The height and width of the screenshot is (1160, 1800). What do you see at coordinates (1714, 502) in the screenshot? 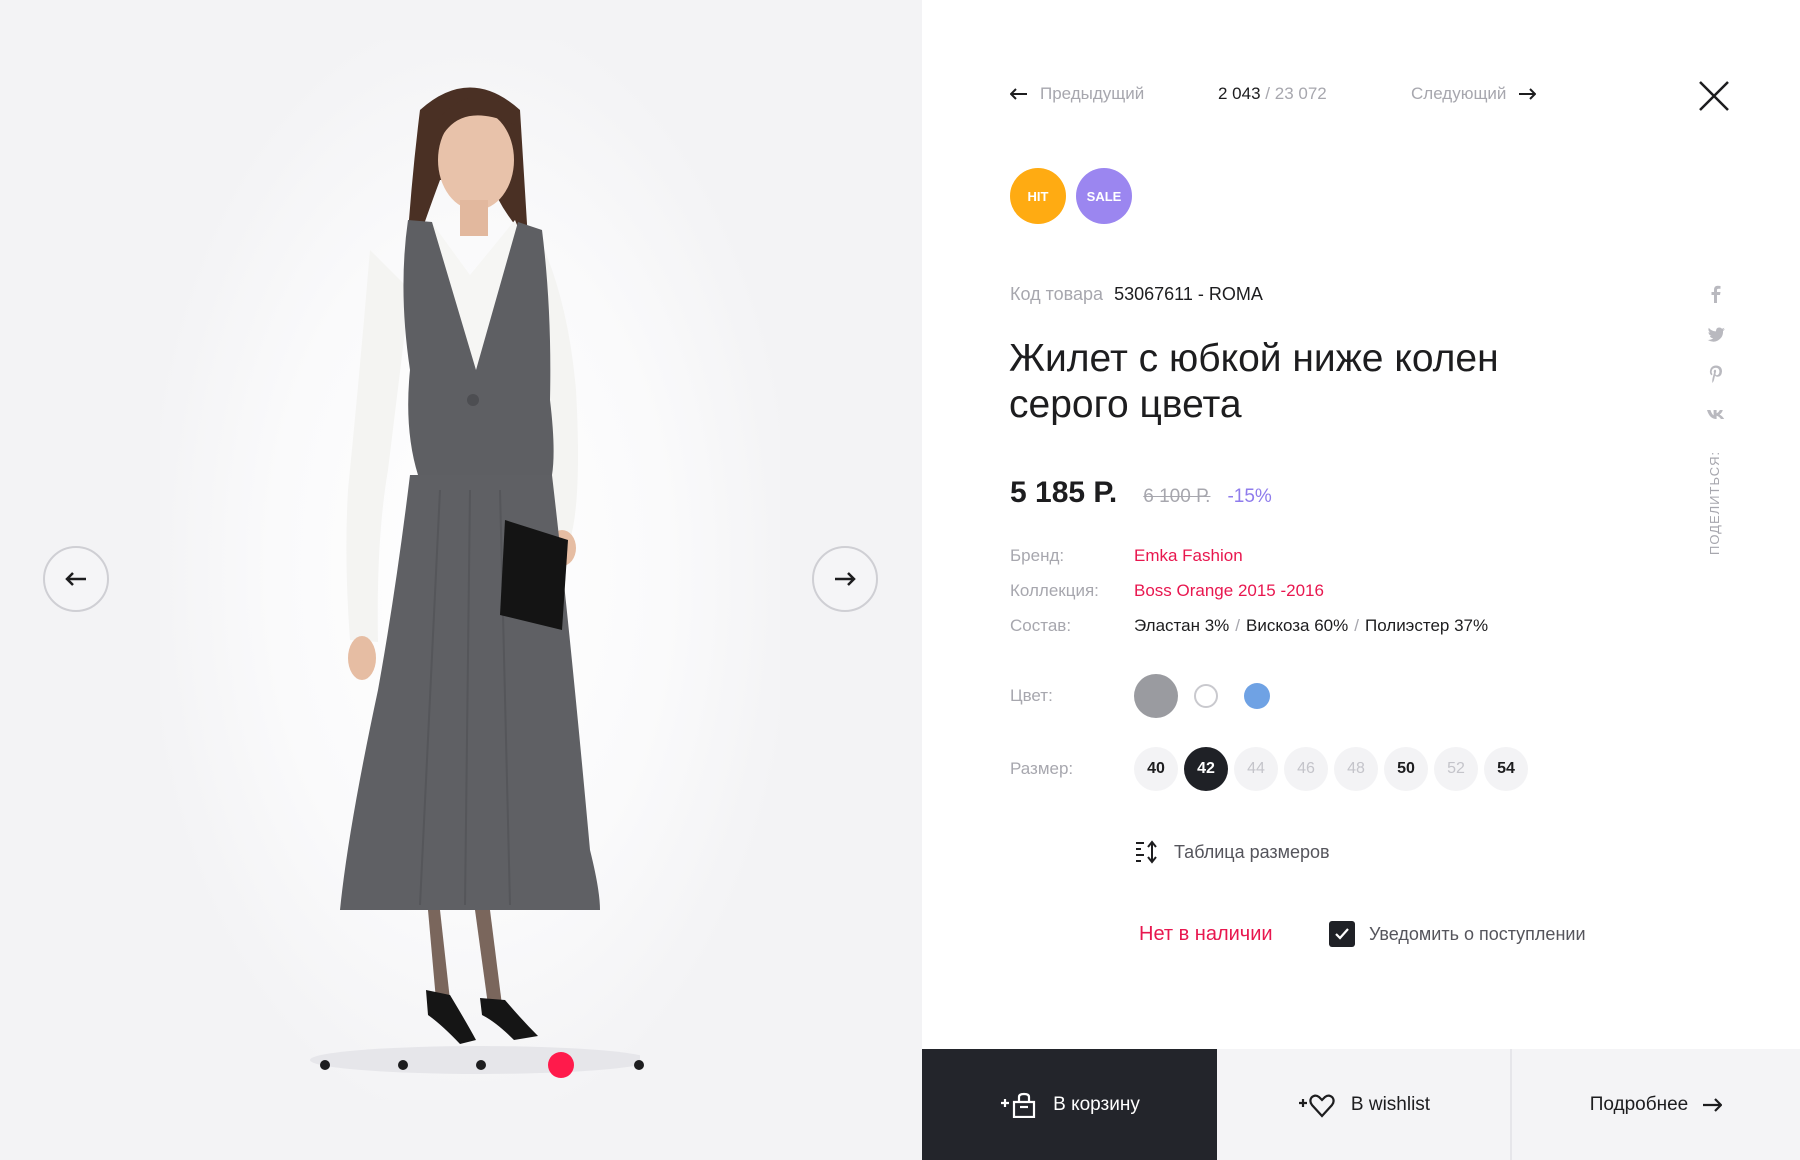
I see `share-label-text: ПОДЕЛИТЬСЯ:` at bounding box center [1714, 502].